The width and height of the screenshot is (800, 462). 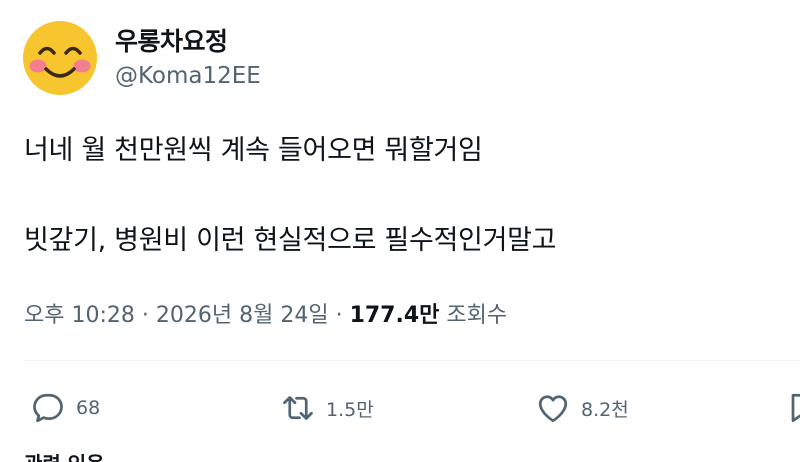 I want to click on reply-button: 68, so click(x=65, y=408).